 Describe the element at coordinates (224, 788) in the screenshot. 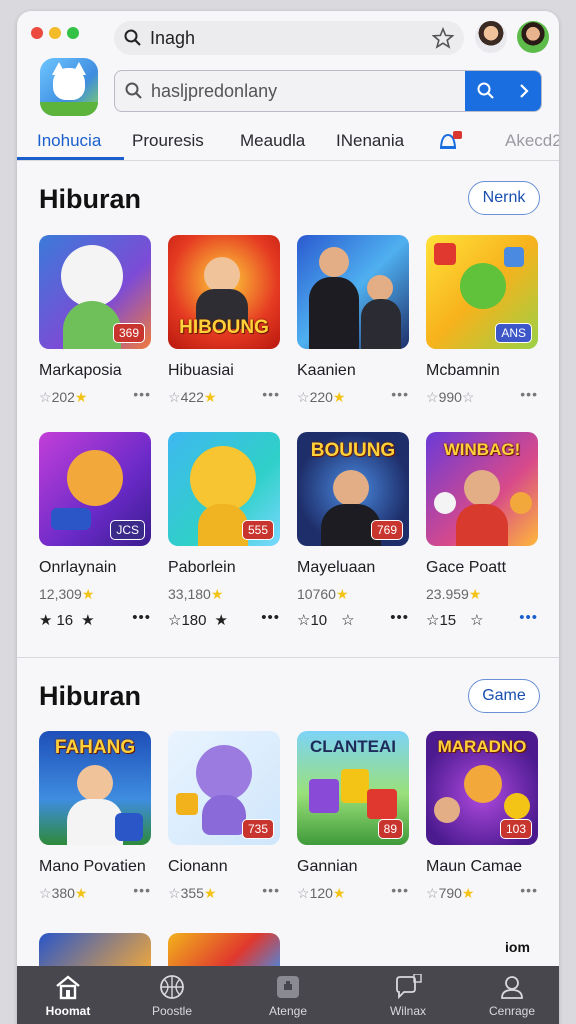

I see `app-thumbnail: 735` at that location.